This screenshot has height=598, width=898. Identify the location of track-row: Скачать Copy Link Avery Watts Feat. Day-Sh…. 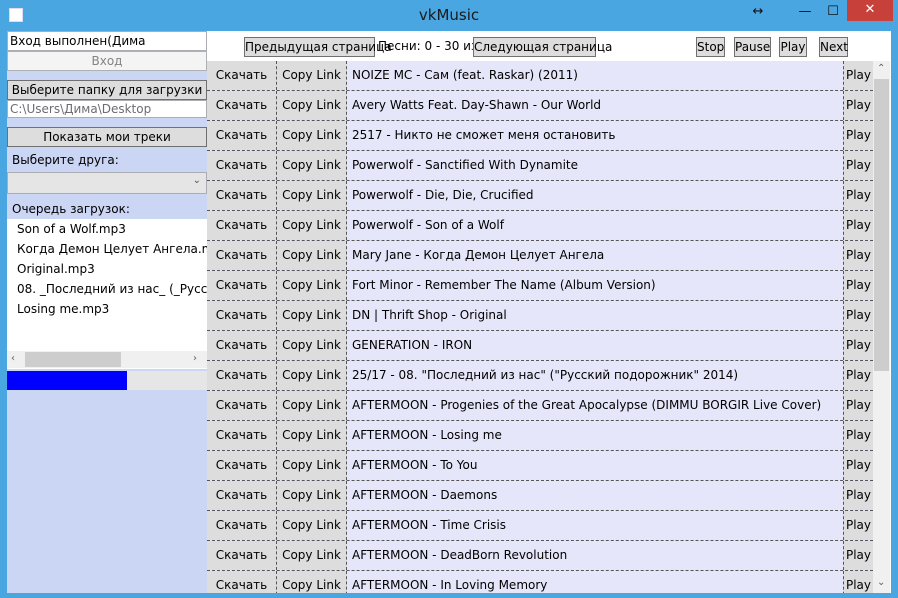
(540, 106).